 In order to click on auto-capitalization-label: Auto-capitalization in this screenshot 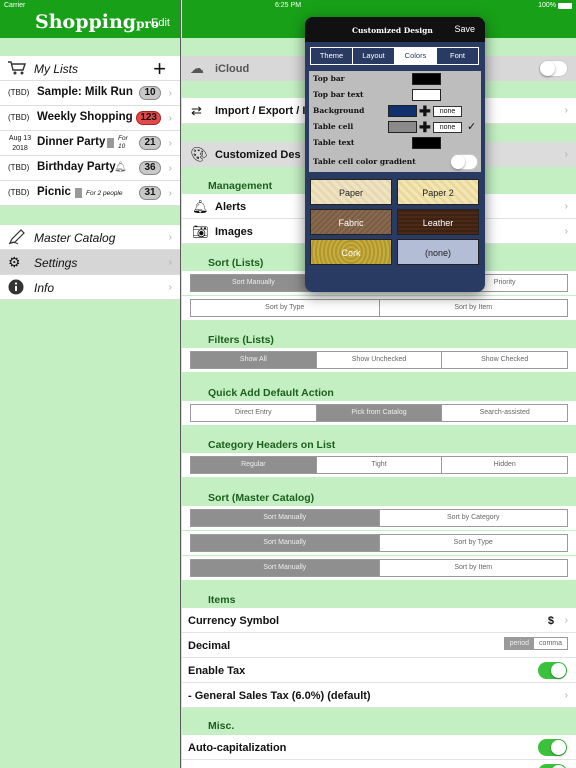, I will do `click(237, 748)`.